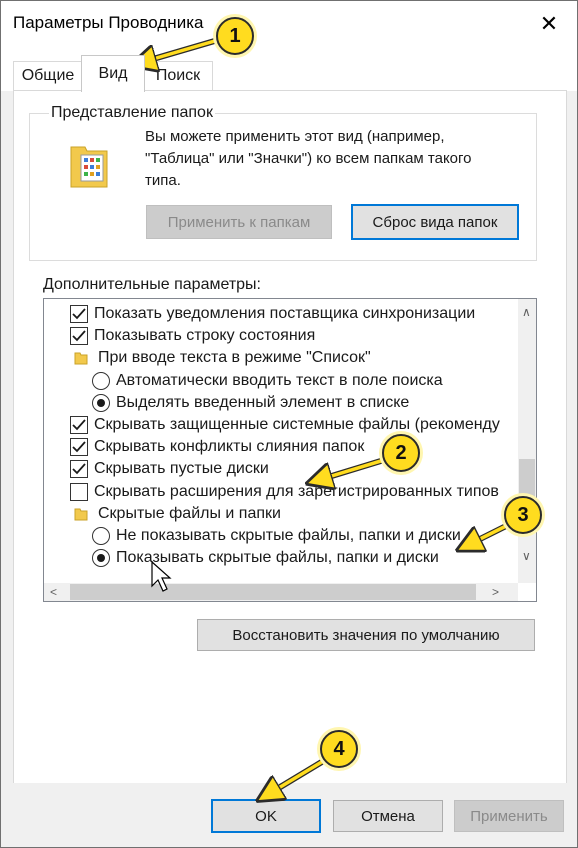 Image resolution: width=578 pixels, height=848 pixels. Describe the element at coordinates (401, 453) in the screenshot. I see `annotation-badge-2: 2` at that location.